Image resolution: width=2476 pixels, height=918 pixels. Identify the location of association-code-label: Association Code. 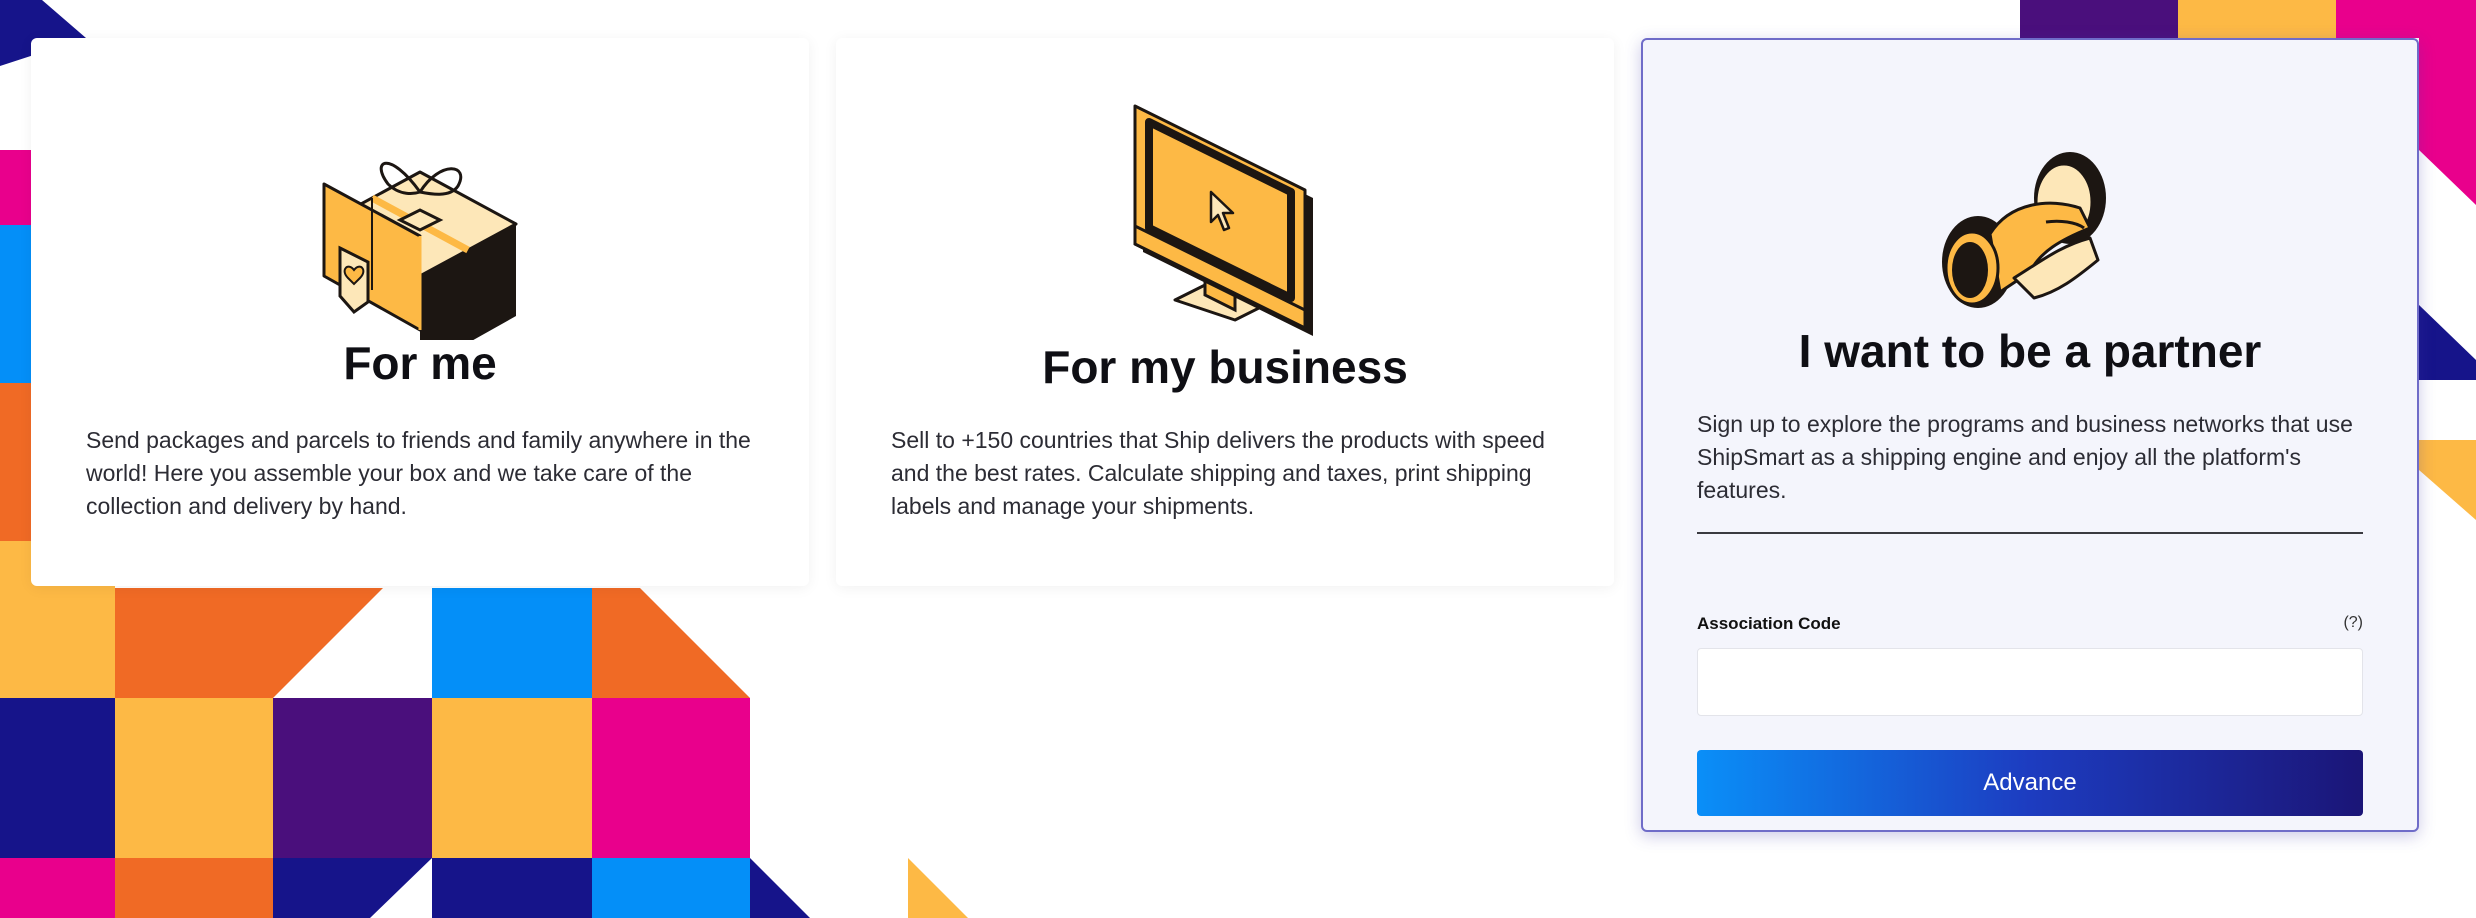
(1769, 623).